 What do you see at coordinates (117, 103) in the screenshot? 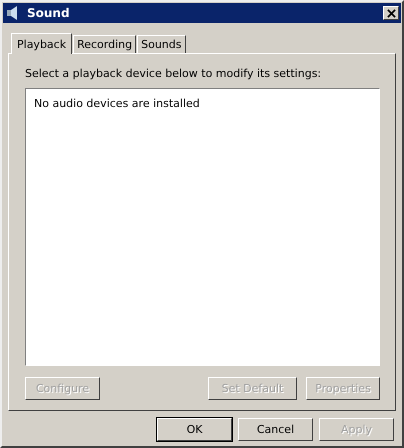
I see `empty-message: No audio devices are installed` at bounding box center [117, 103].